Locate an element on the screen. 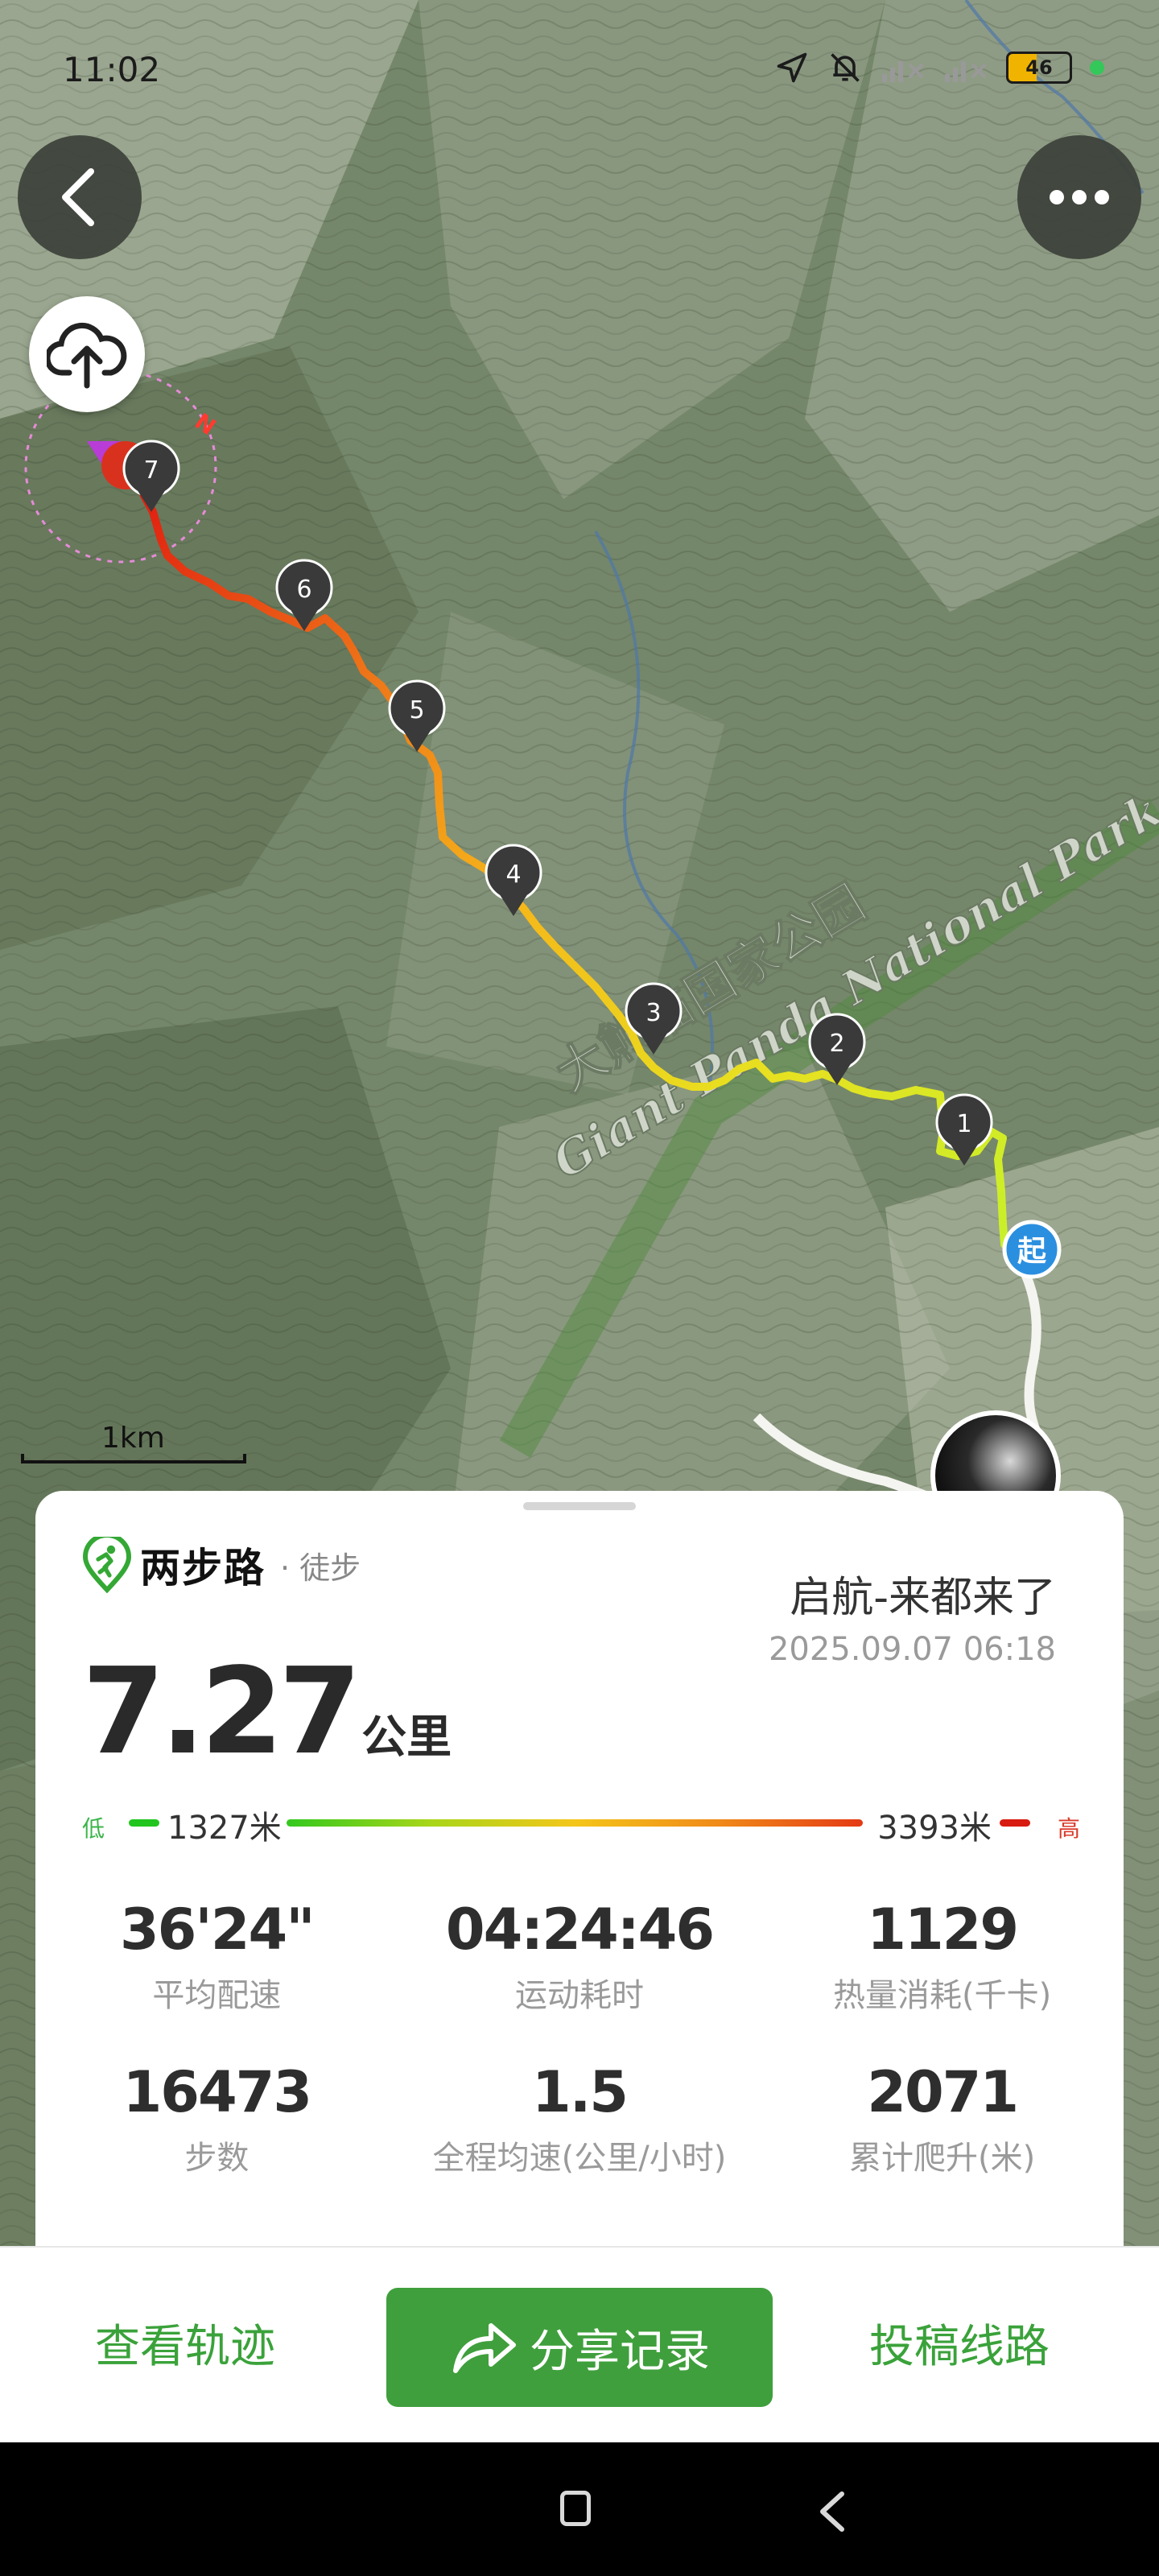 The height and width of the screenshot is (2576, 1159). share-arrow-icon is located at coordinates (484, 2348).